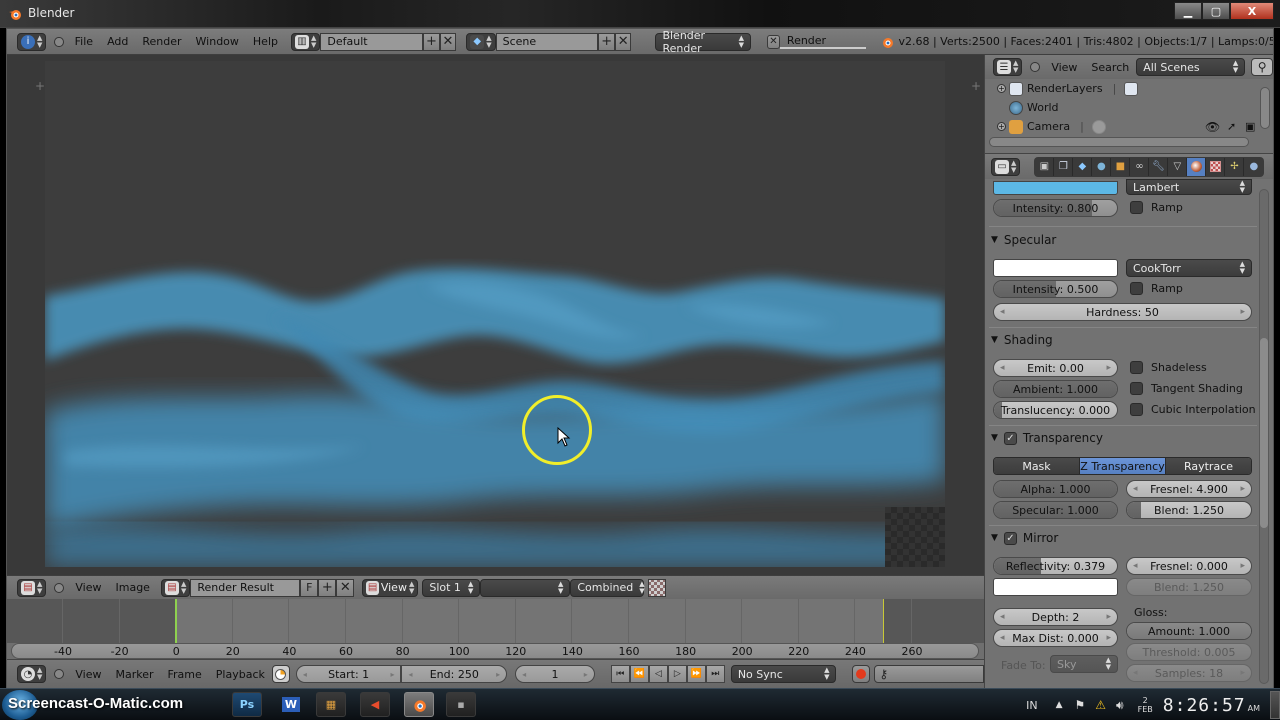 This screenshot has height=720, width=1280. I want to click on date-display: 2 FEB, so click(1145, 705).